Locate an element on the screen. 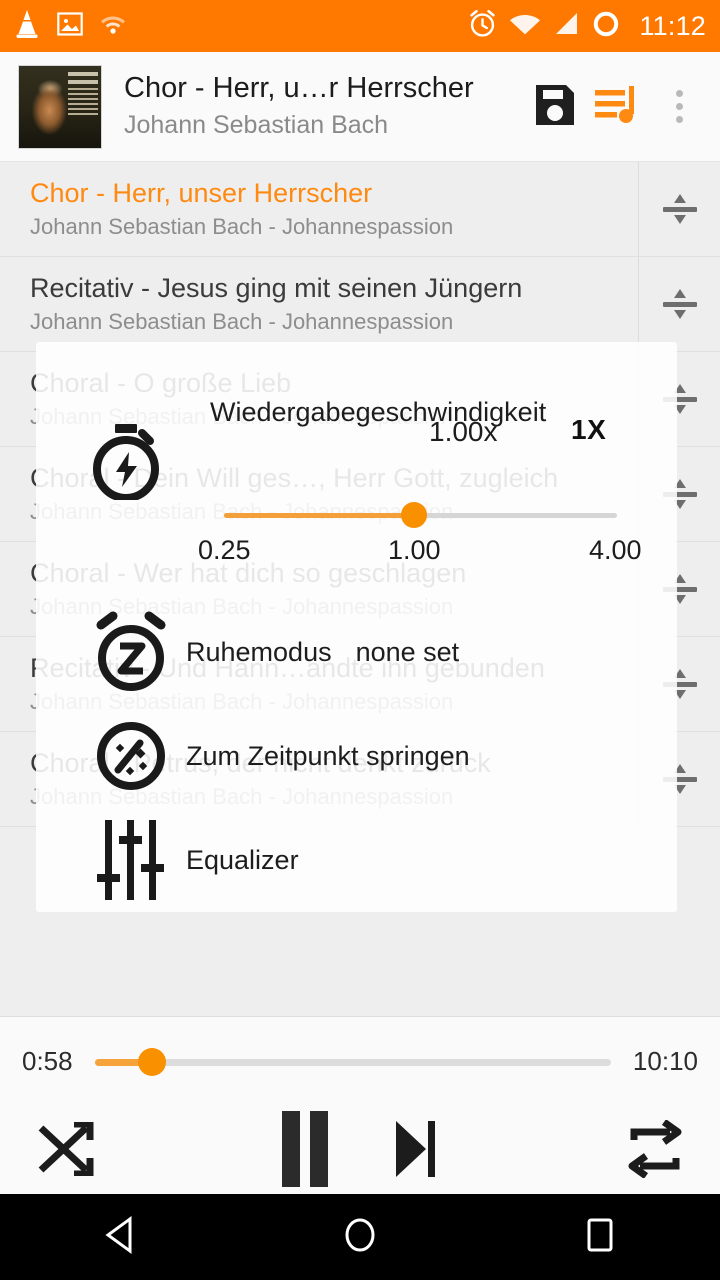 This screenshot has width=720, height=1280. save-playlist-button is located at coordinates (555, 107).